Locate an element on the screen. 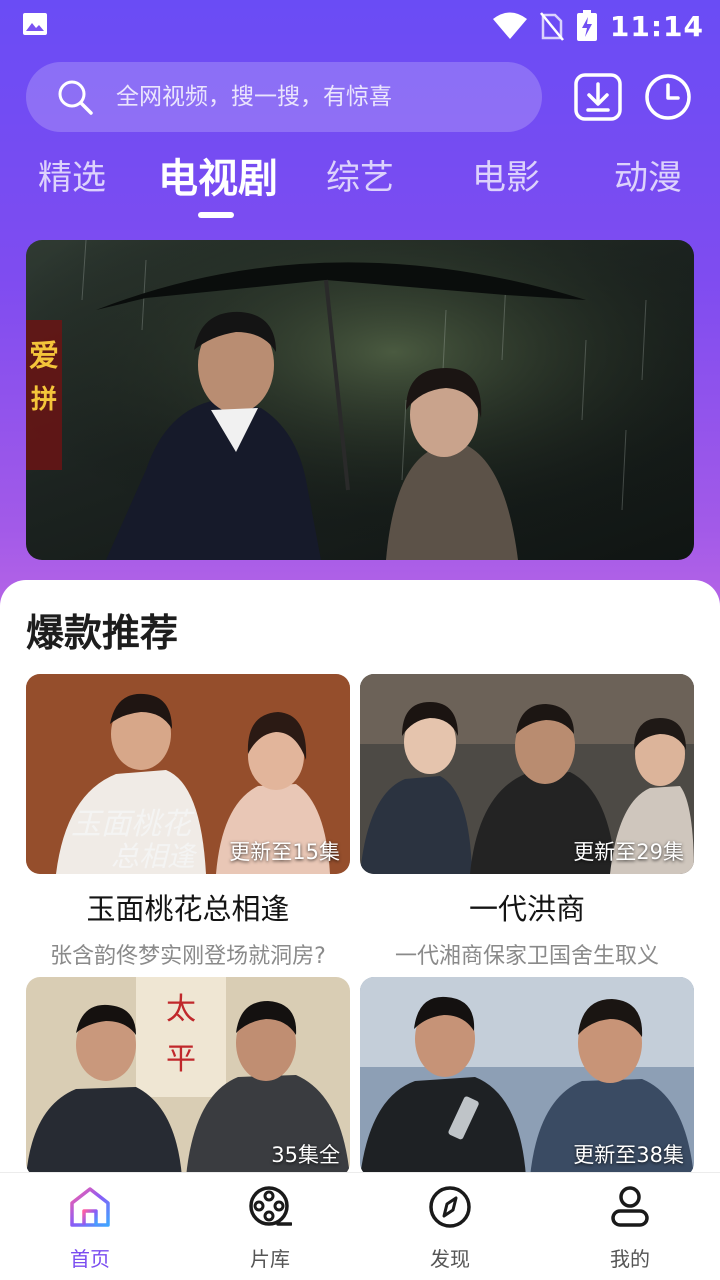 This screenshot has height=1280, width=720. tab-variety: 综艺 is located at coordinates (360, 174).